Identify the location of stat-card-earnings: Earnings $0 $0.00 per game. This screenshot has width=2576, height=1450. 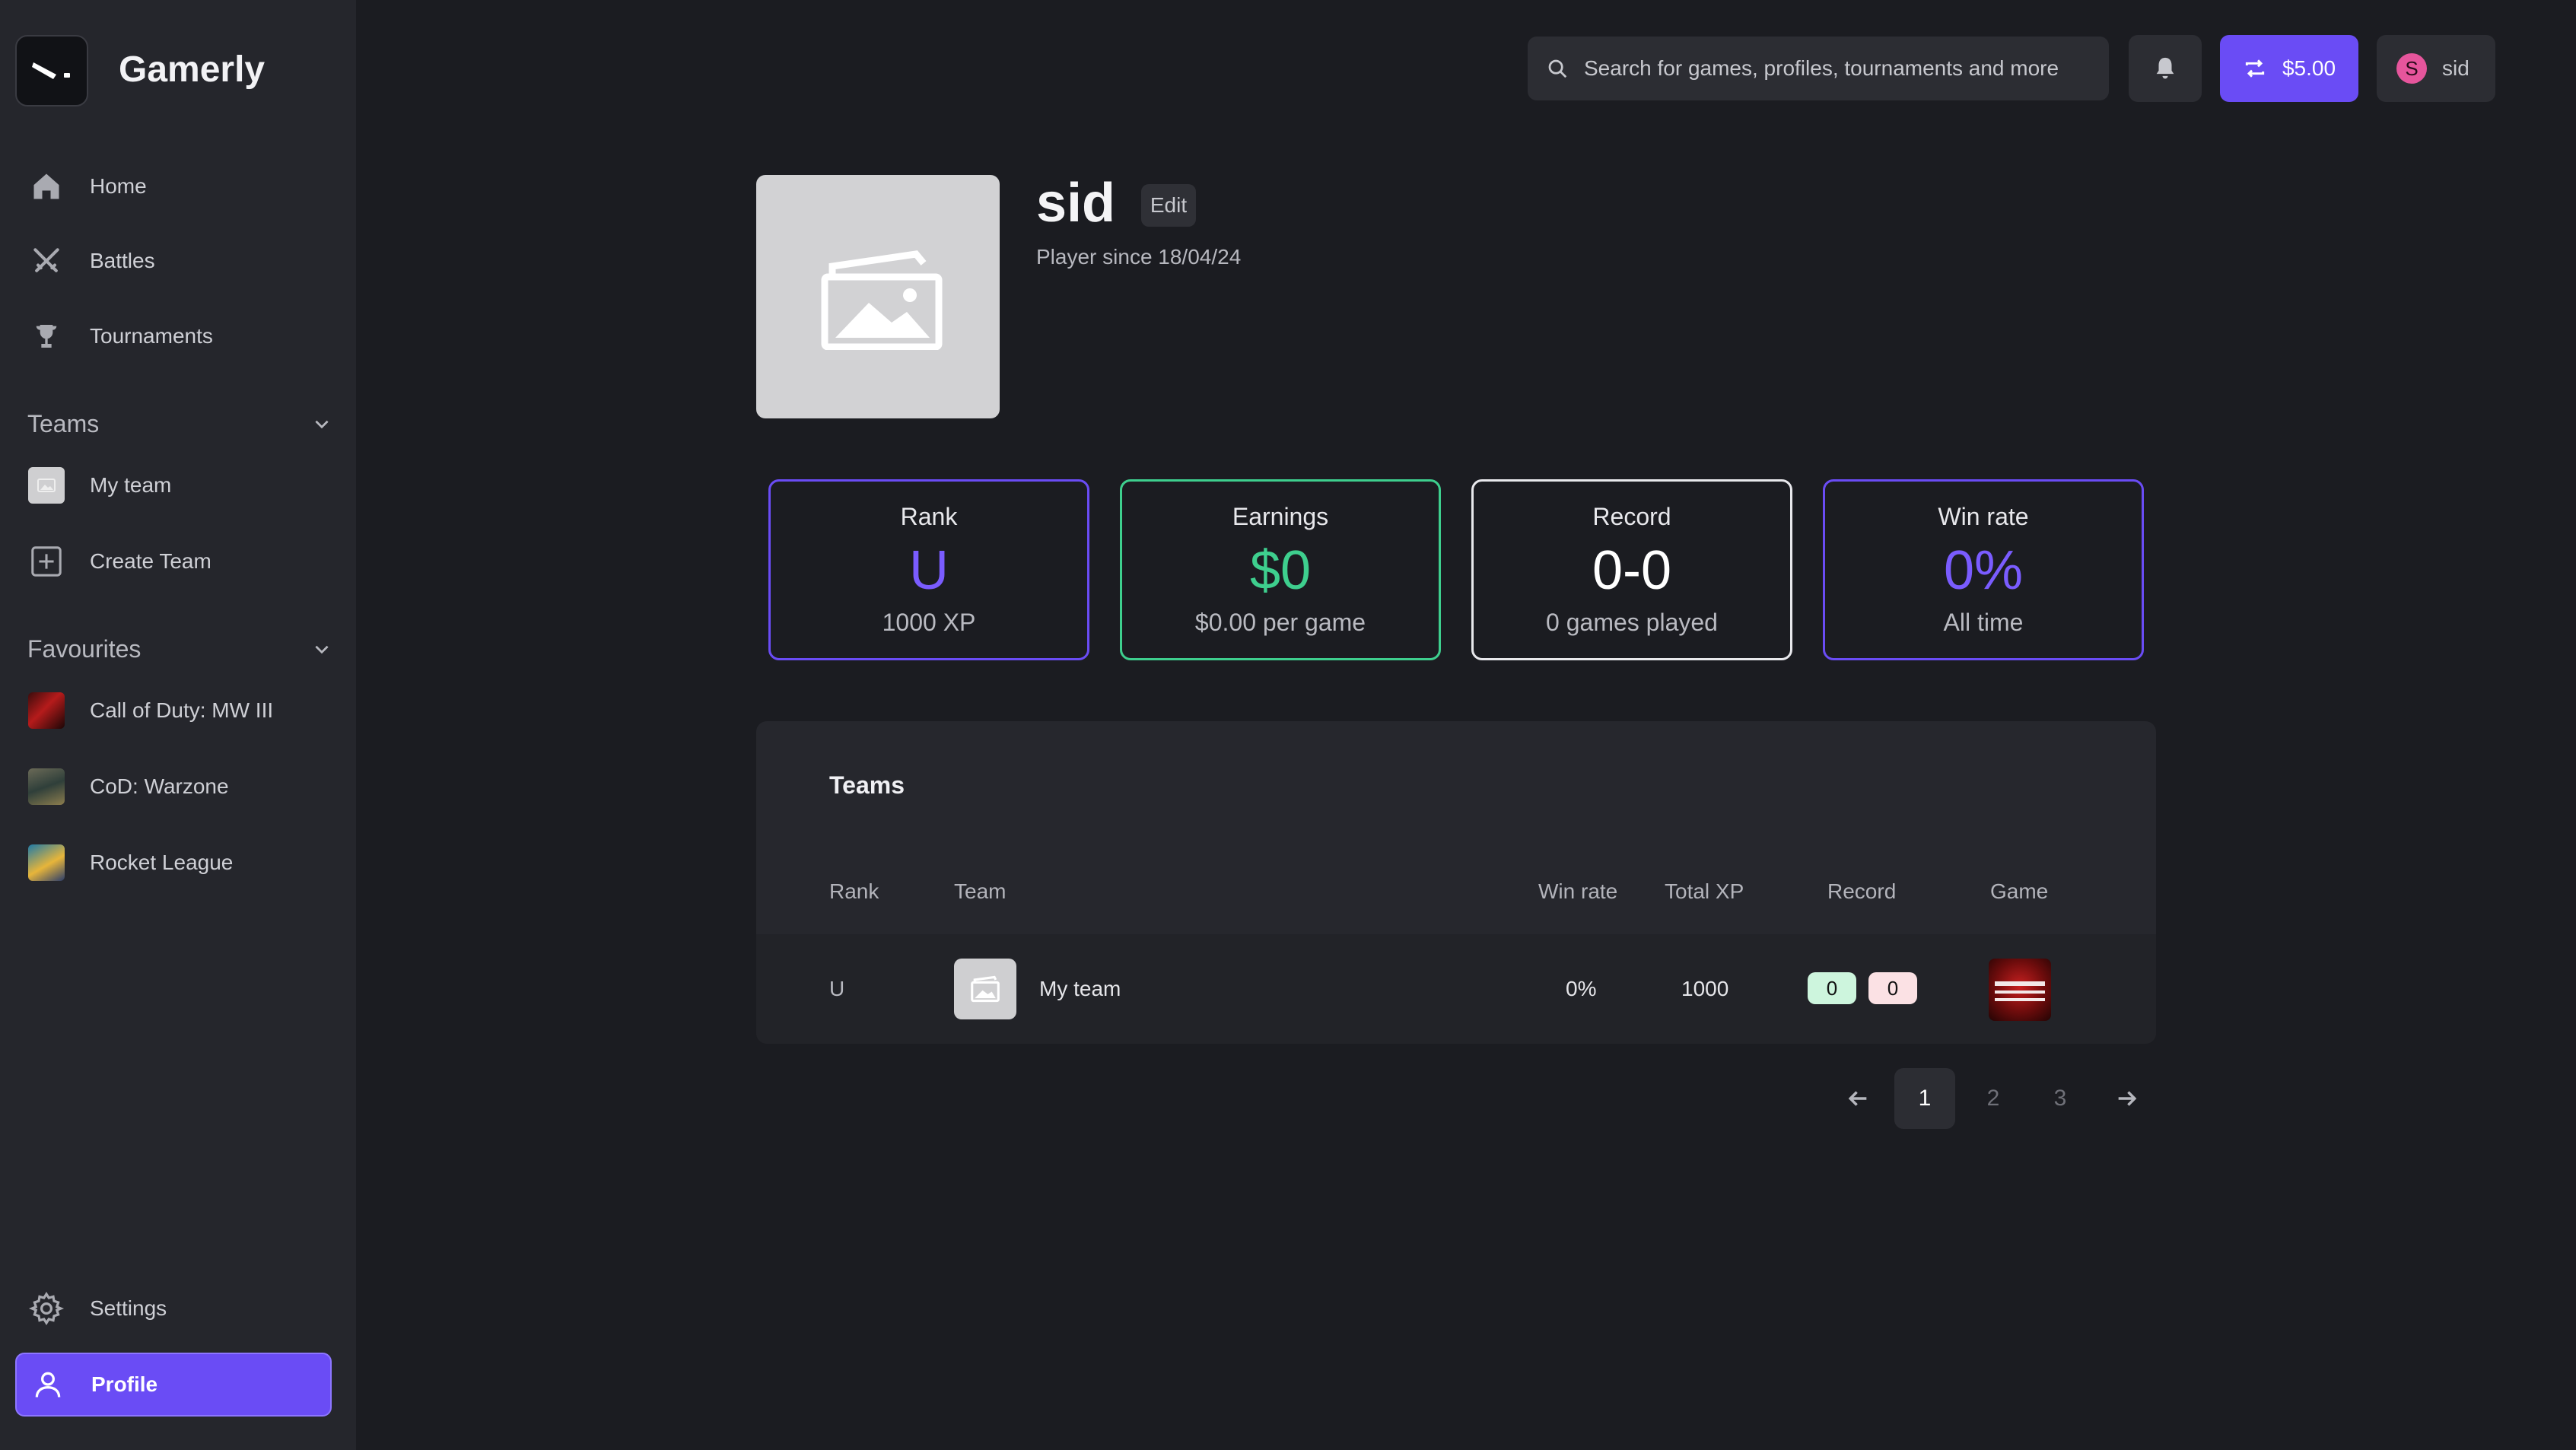
(1280, 569).